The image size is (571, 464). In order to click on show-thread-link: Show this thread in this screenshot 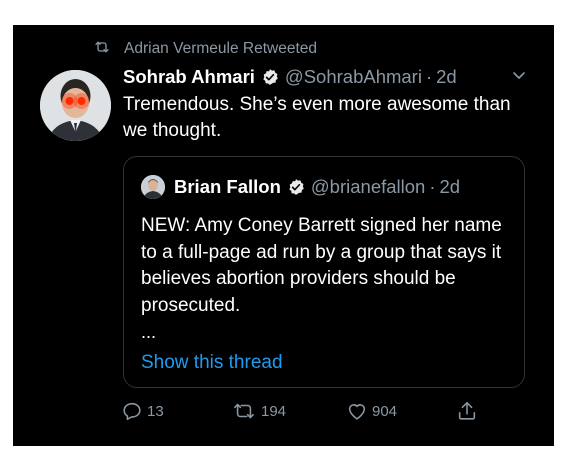, I will do `click(212, 363)`.